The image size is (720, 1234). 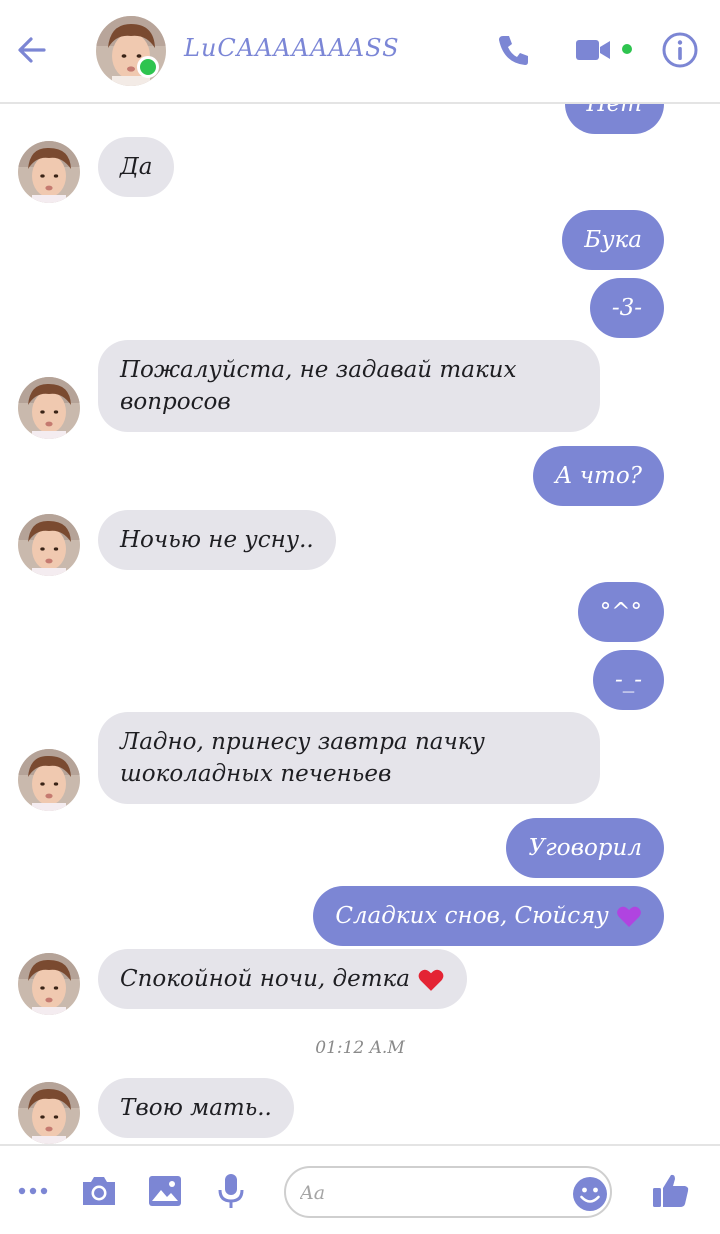 What do you see at coordinates (613, 240) in the screenshot?
I see `message-bubble-outgoing: Бука` at bounding box center [613, 240].